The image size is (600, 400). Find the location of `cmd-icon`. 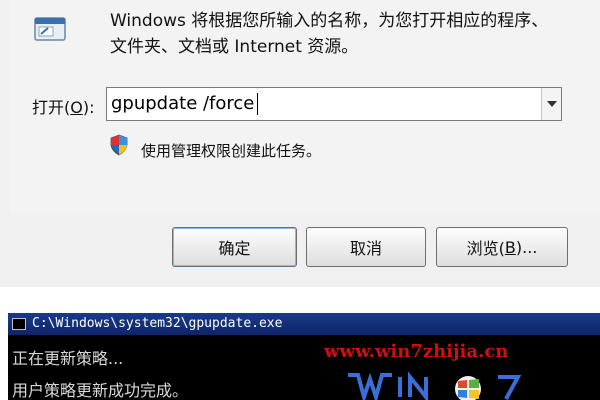

cmd-icon is located at coordinates (19, 324).